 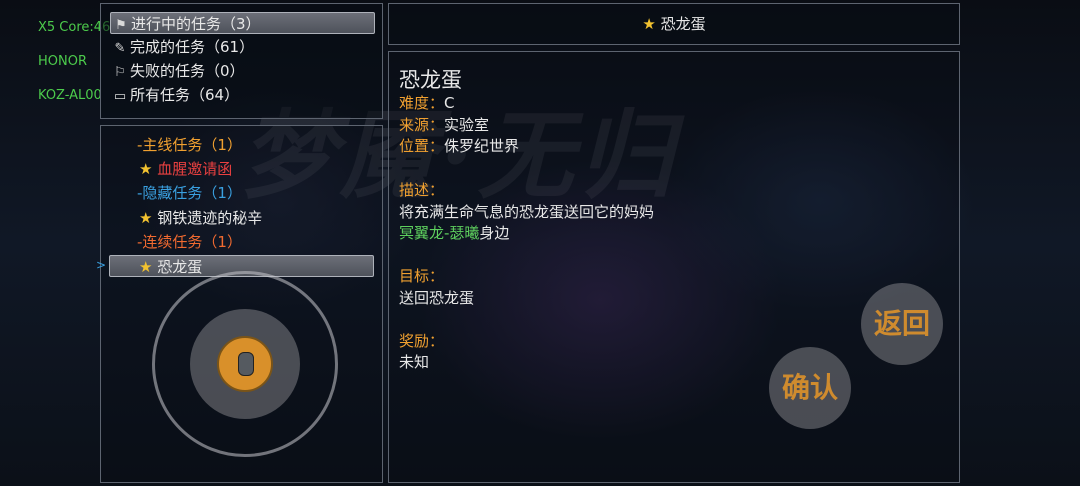 What do you see at coordinates (422, 190) in the screenshot?
I see `description-label: 描述：` at bounding box center [422, 190].